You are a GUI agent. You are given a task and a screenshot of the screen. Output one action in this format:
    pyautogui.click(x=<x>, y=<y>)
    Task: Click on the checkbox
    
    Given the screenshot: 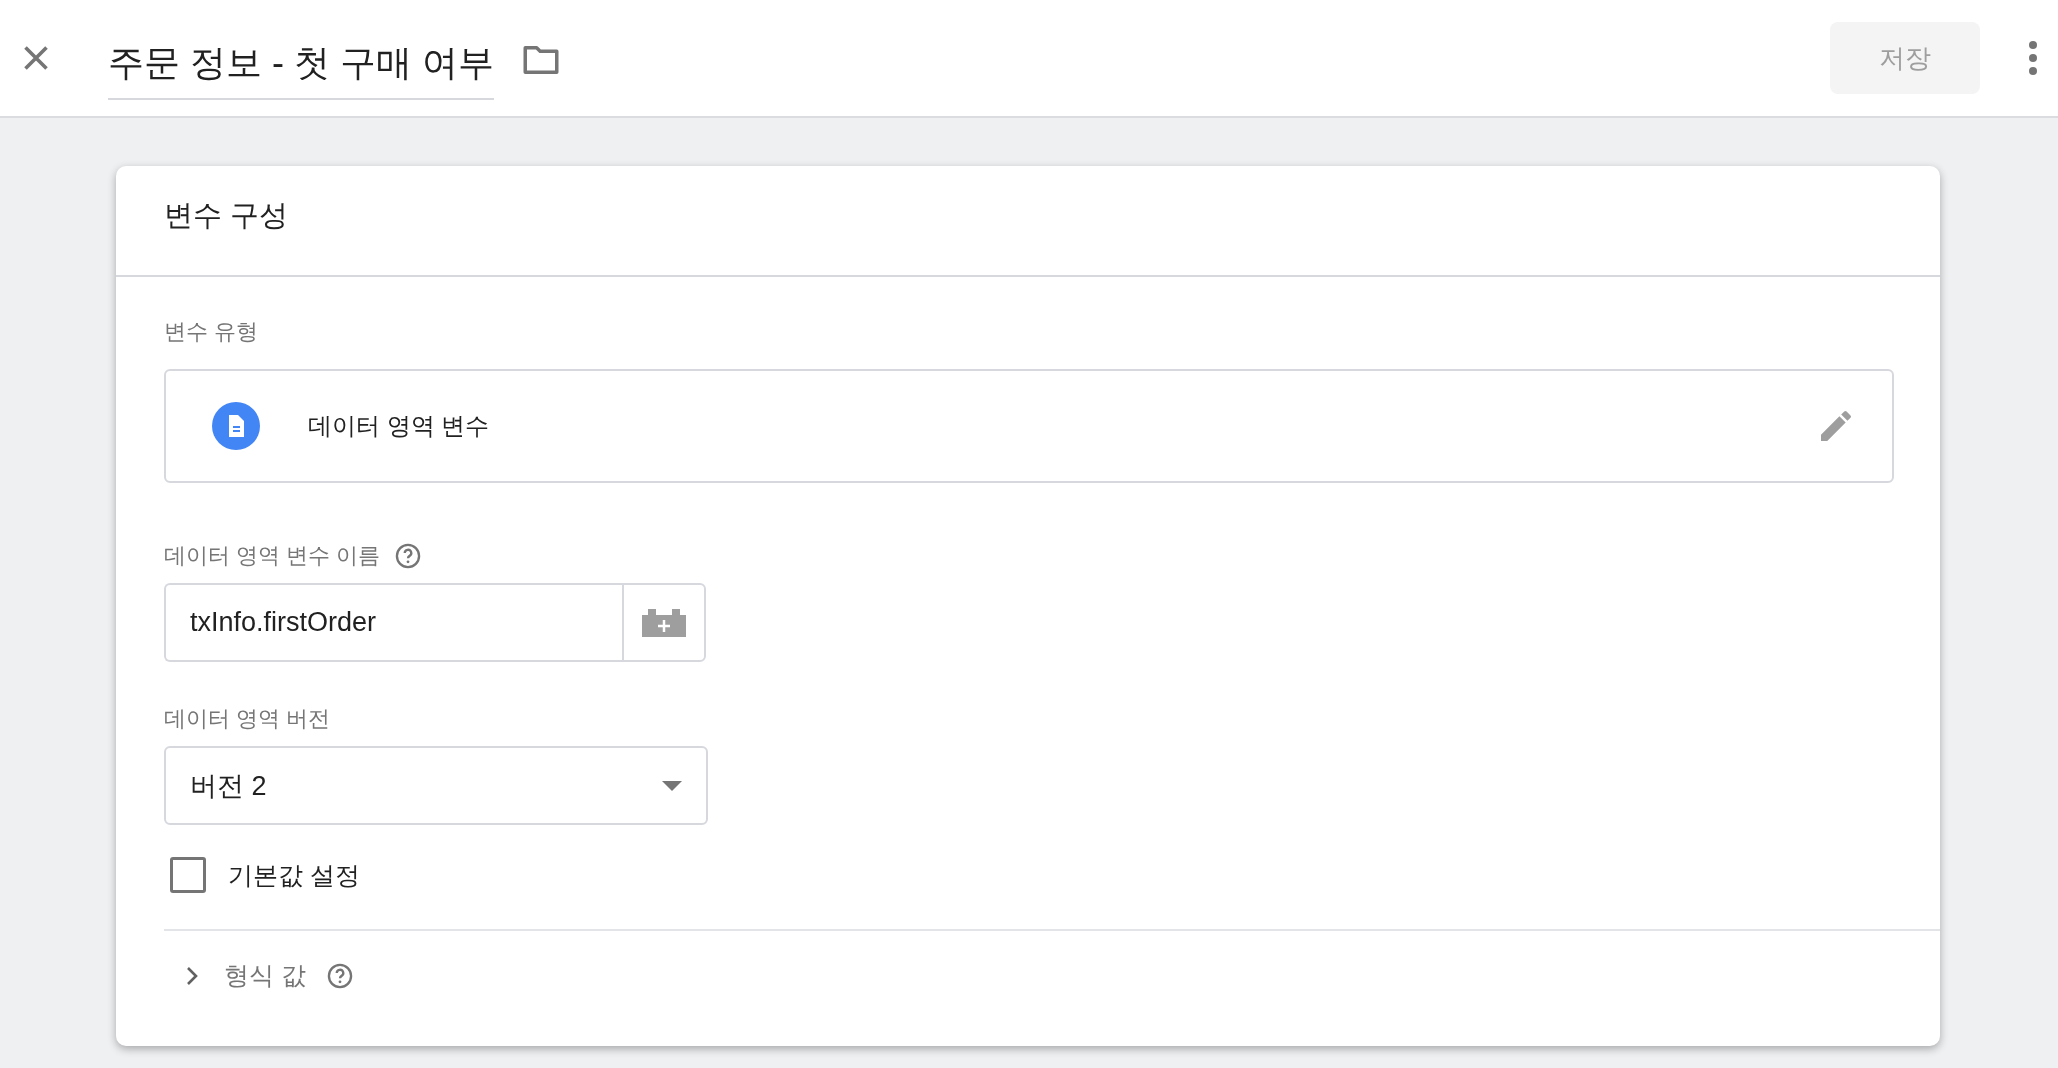 What is the action you would take?
    pyautogui.click(x=188, y=875)
    